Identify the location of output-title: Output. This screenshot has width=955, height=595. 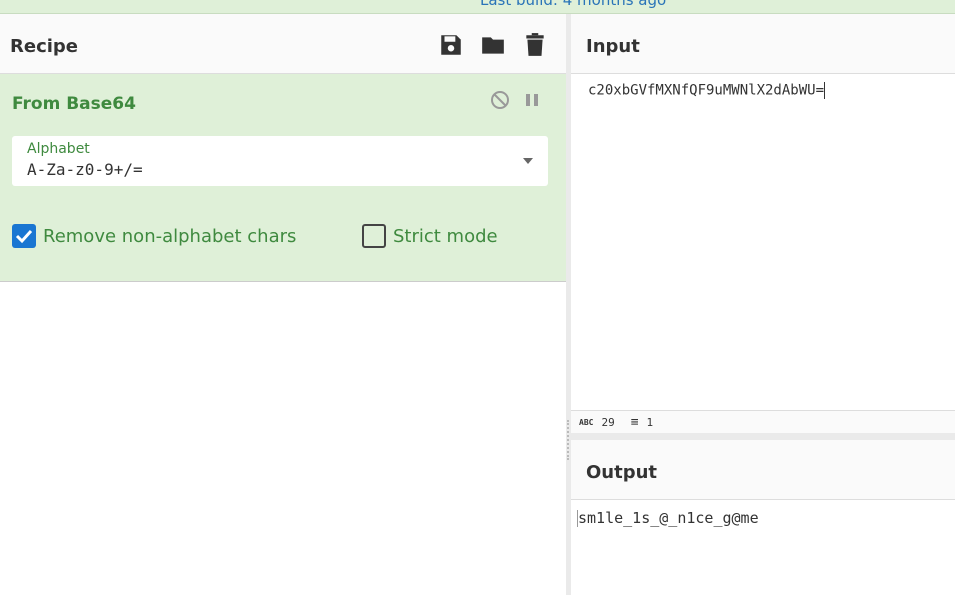
(622, 472).